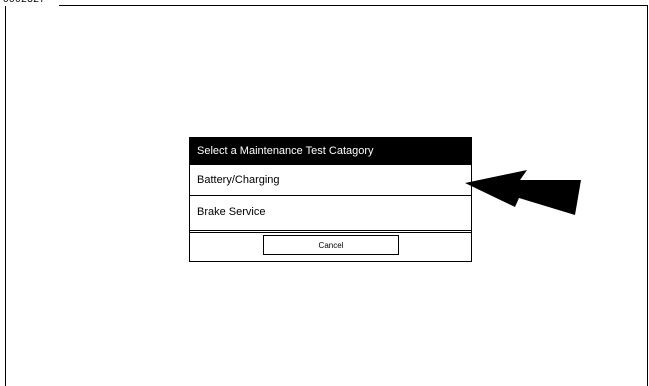 This screenshot has width=649, height=386. I want to click on cancel-row: Cancel, so click(330, 246).